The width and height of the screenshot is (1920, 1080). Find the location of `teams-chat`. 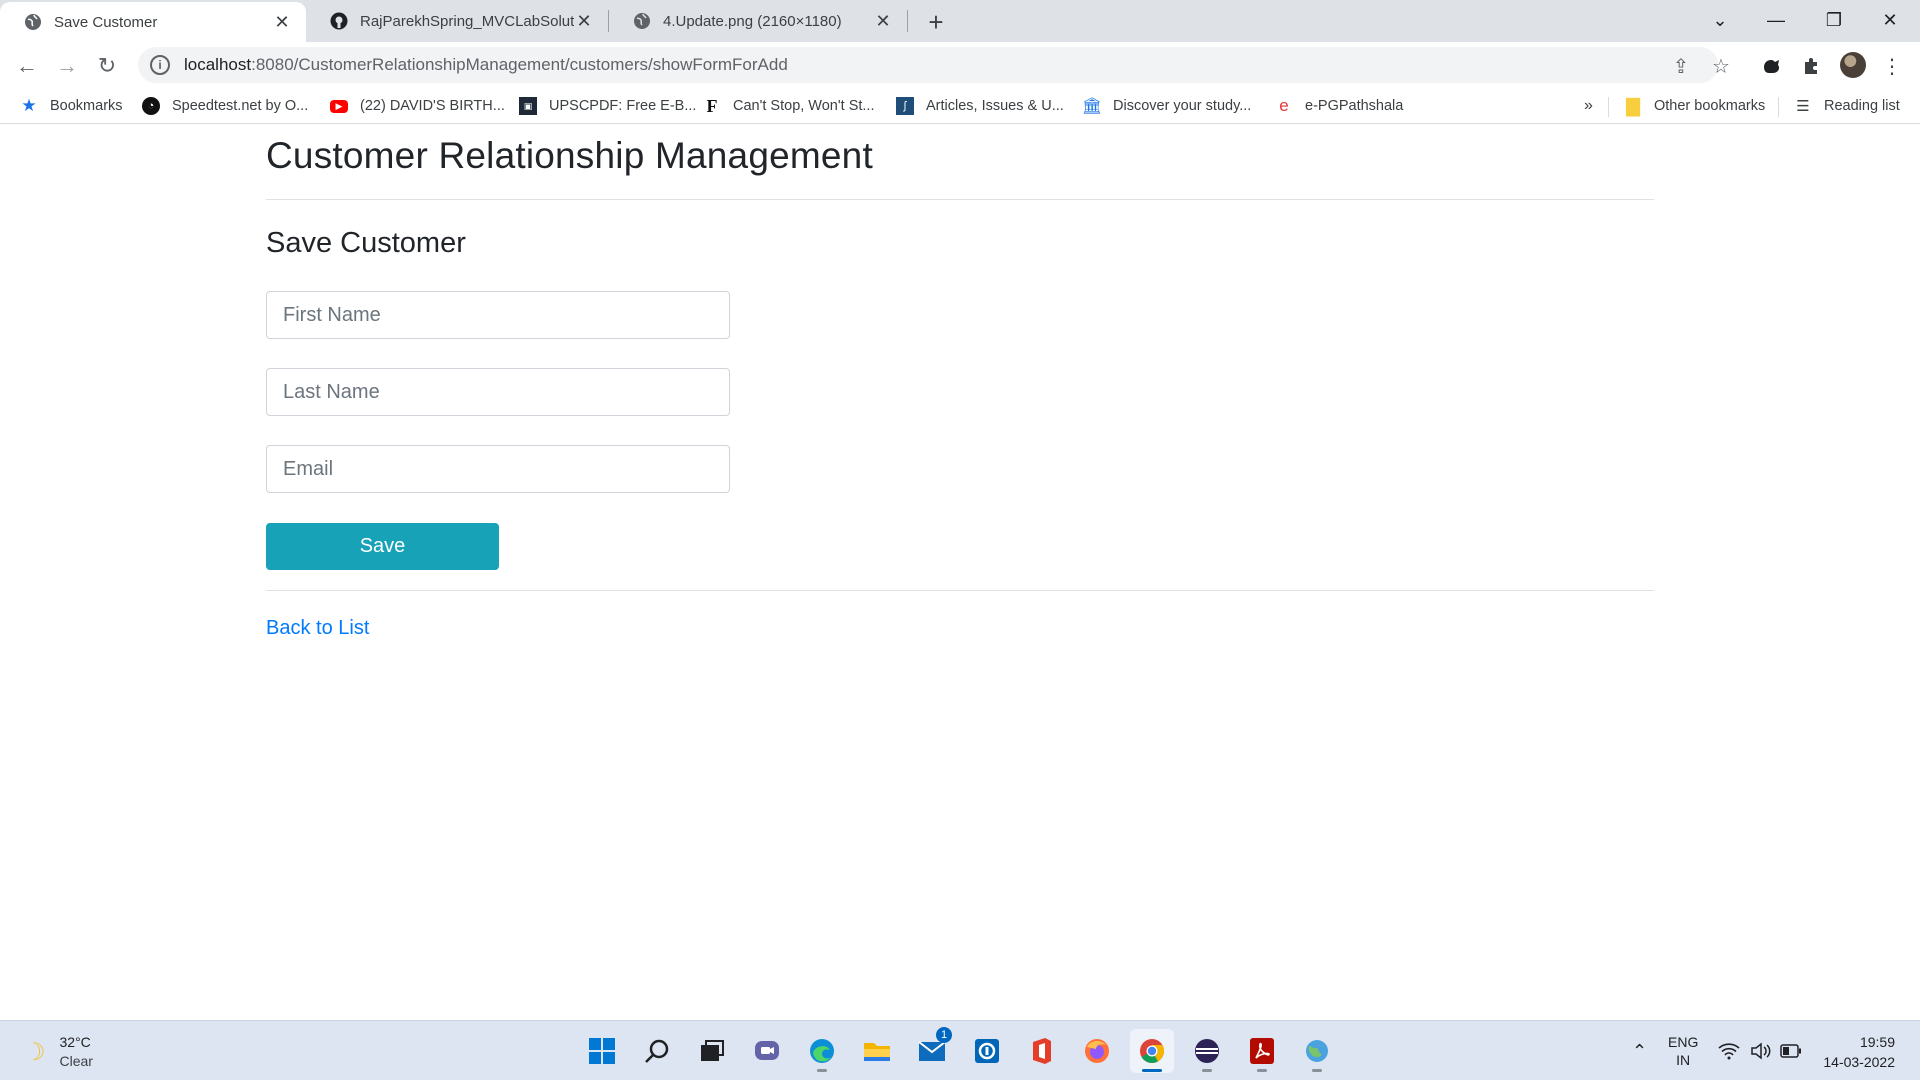

teams-chat is located at coordinates (767, 1051).